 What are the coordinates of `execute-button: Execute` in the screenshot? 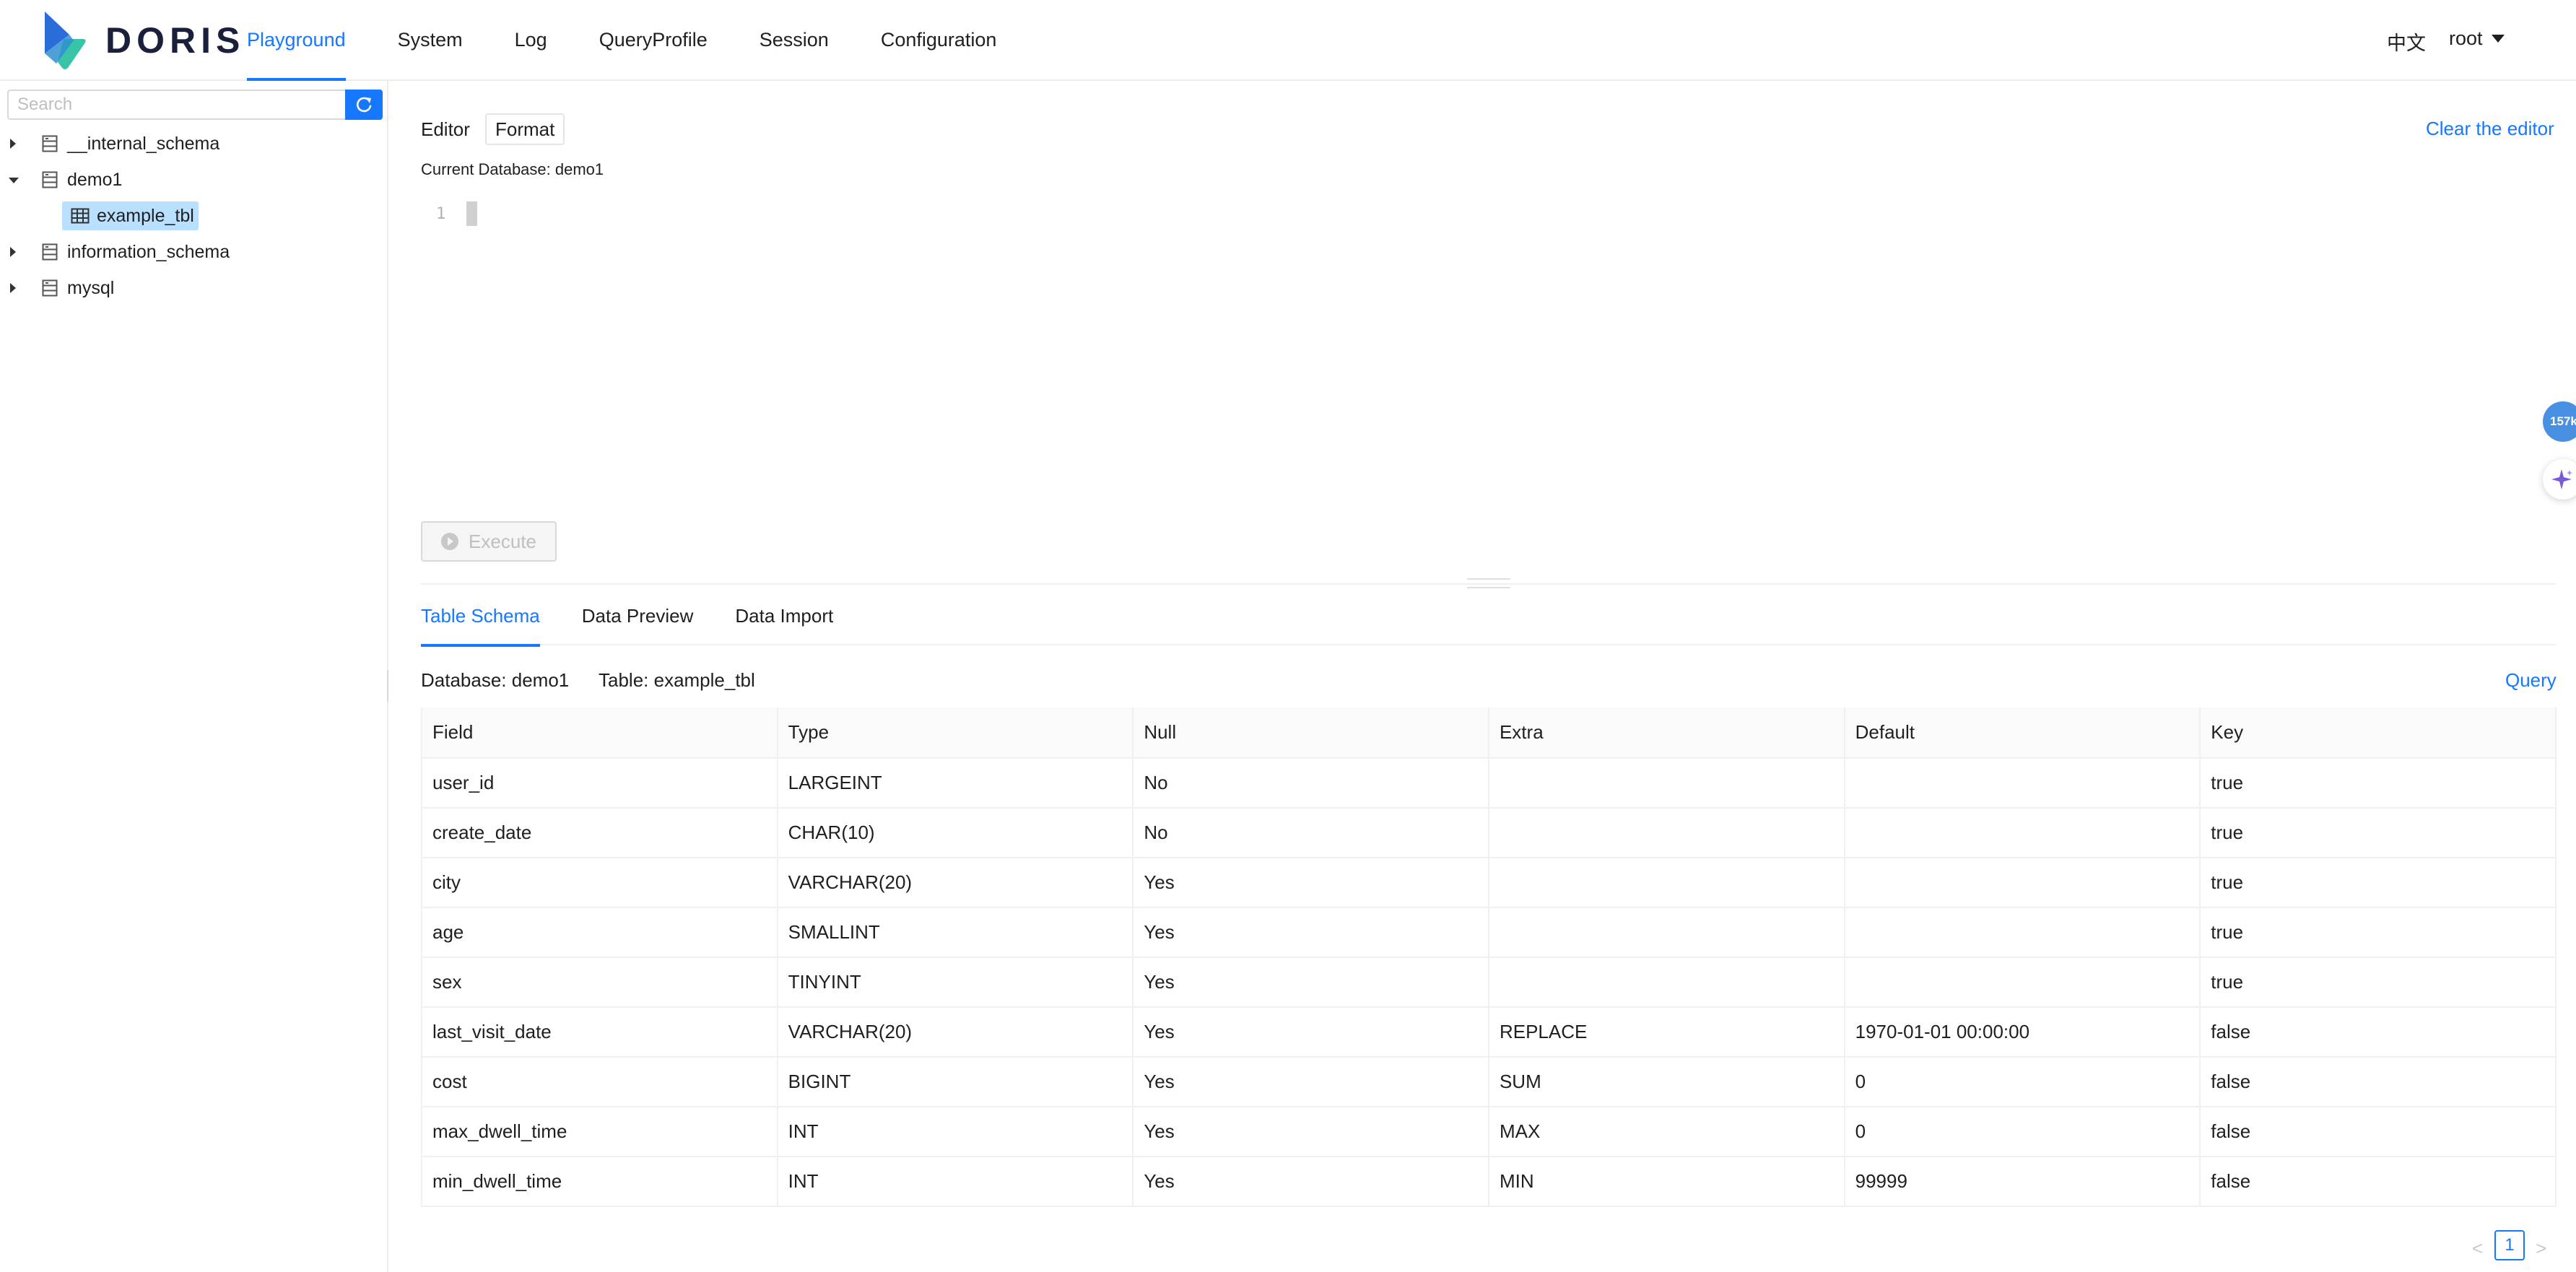 It's located at (489, 541).